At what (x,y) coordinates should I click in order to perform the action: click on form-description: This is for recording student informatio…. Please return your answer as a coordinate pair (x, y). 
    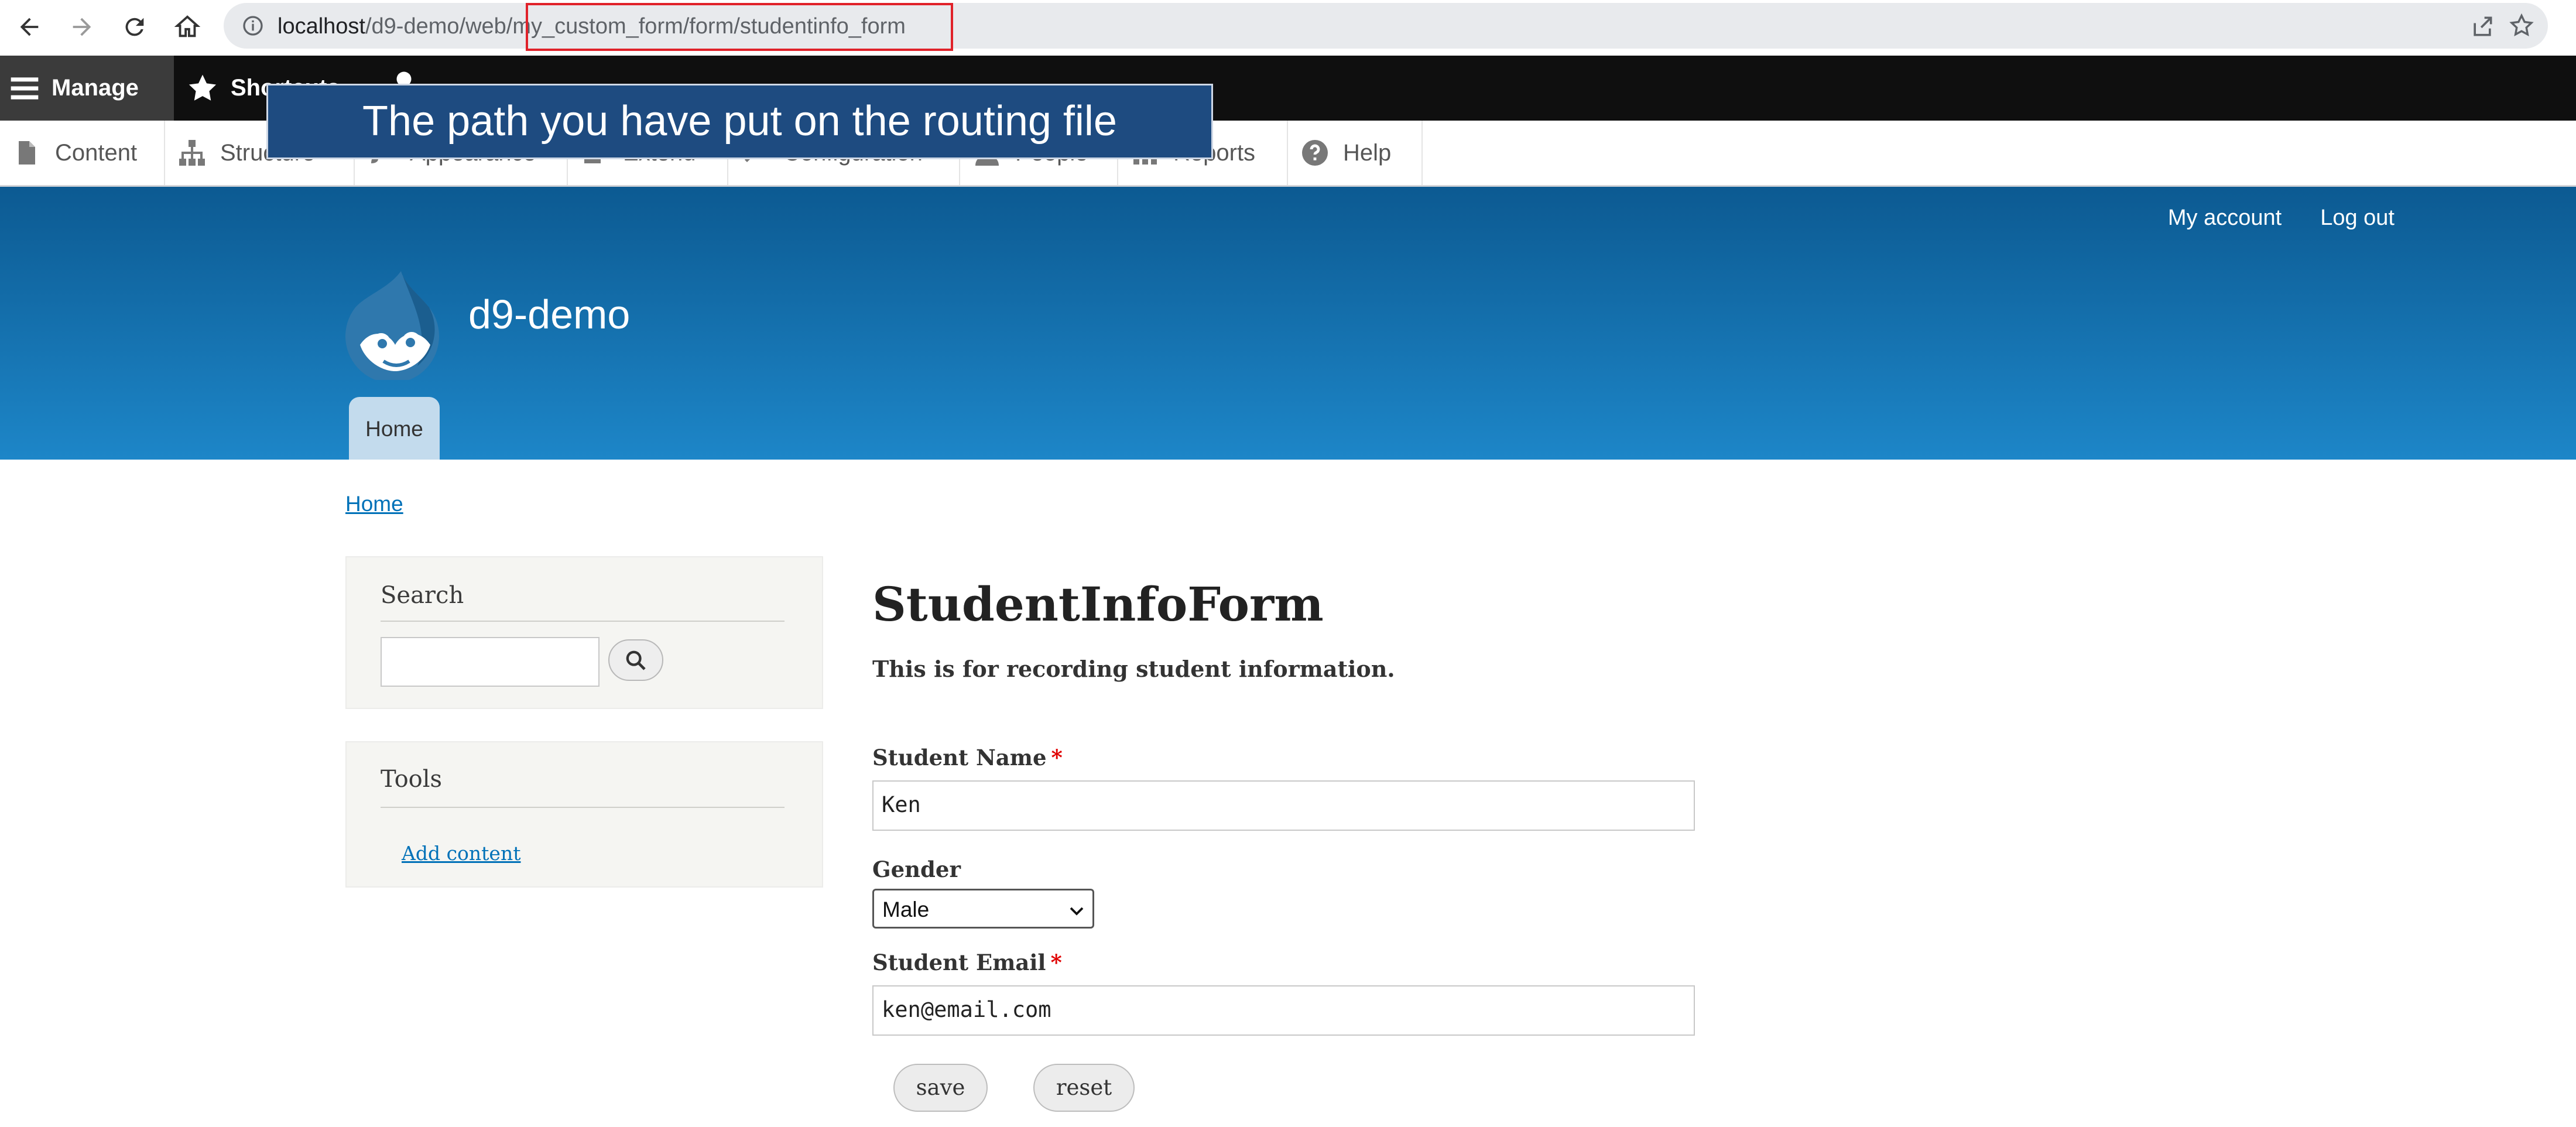
    Looking at the image, I should click on (1133, 669).